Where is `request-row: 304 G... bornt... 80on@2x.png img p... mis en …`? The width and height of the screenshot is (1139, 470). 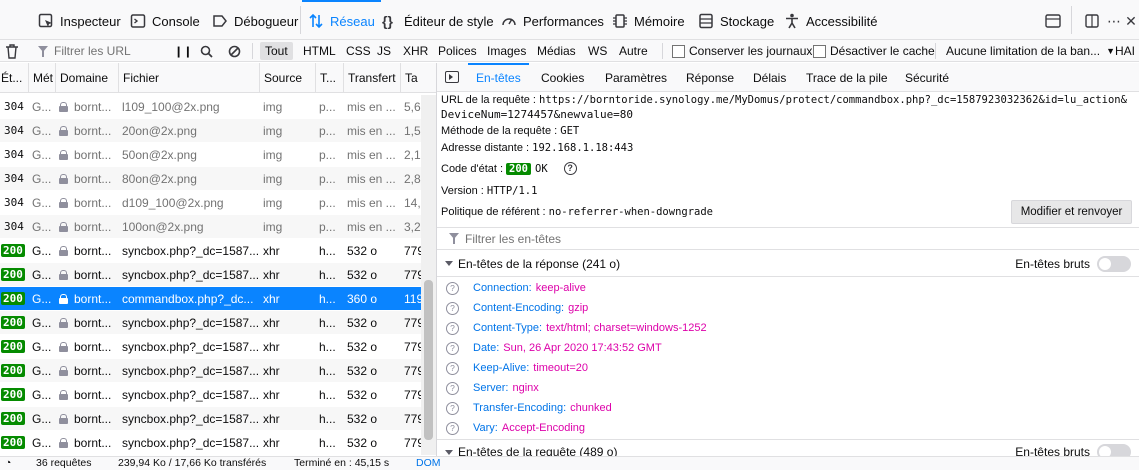 request-row: 304 G... bornt... 80on@2x.png img p... mis en … is located at coordinates (218, 178).